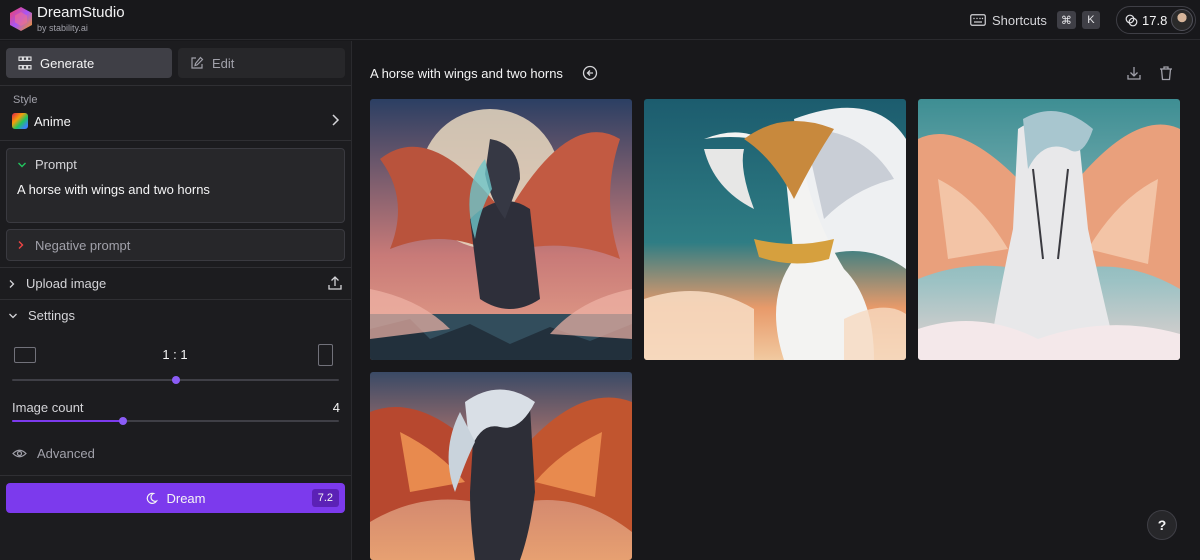 This screenshot has height=560, width=1200. I want to click on shortcut-key-k: K, so click(1090, 20).